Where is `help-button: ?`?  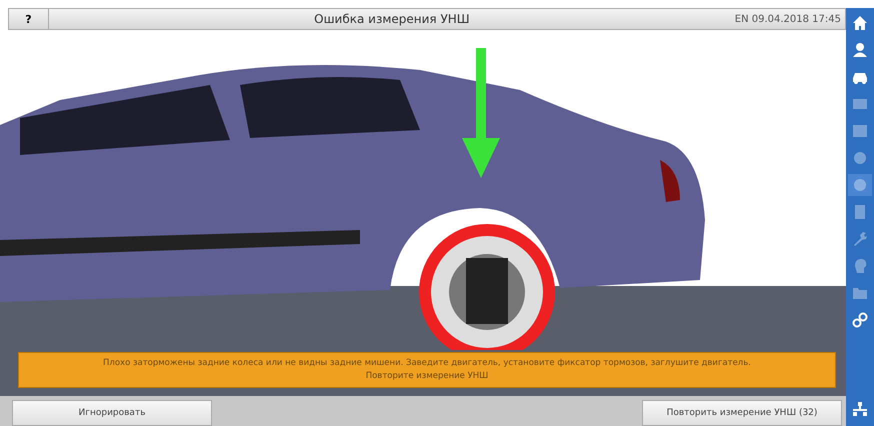 help-button: ? is located at coordinates (29, 19).